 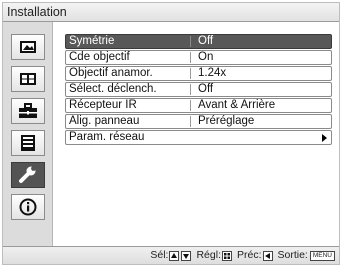 I want to click on row-label: Symétrie, so click(x=92, y=41).